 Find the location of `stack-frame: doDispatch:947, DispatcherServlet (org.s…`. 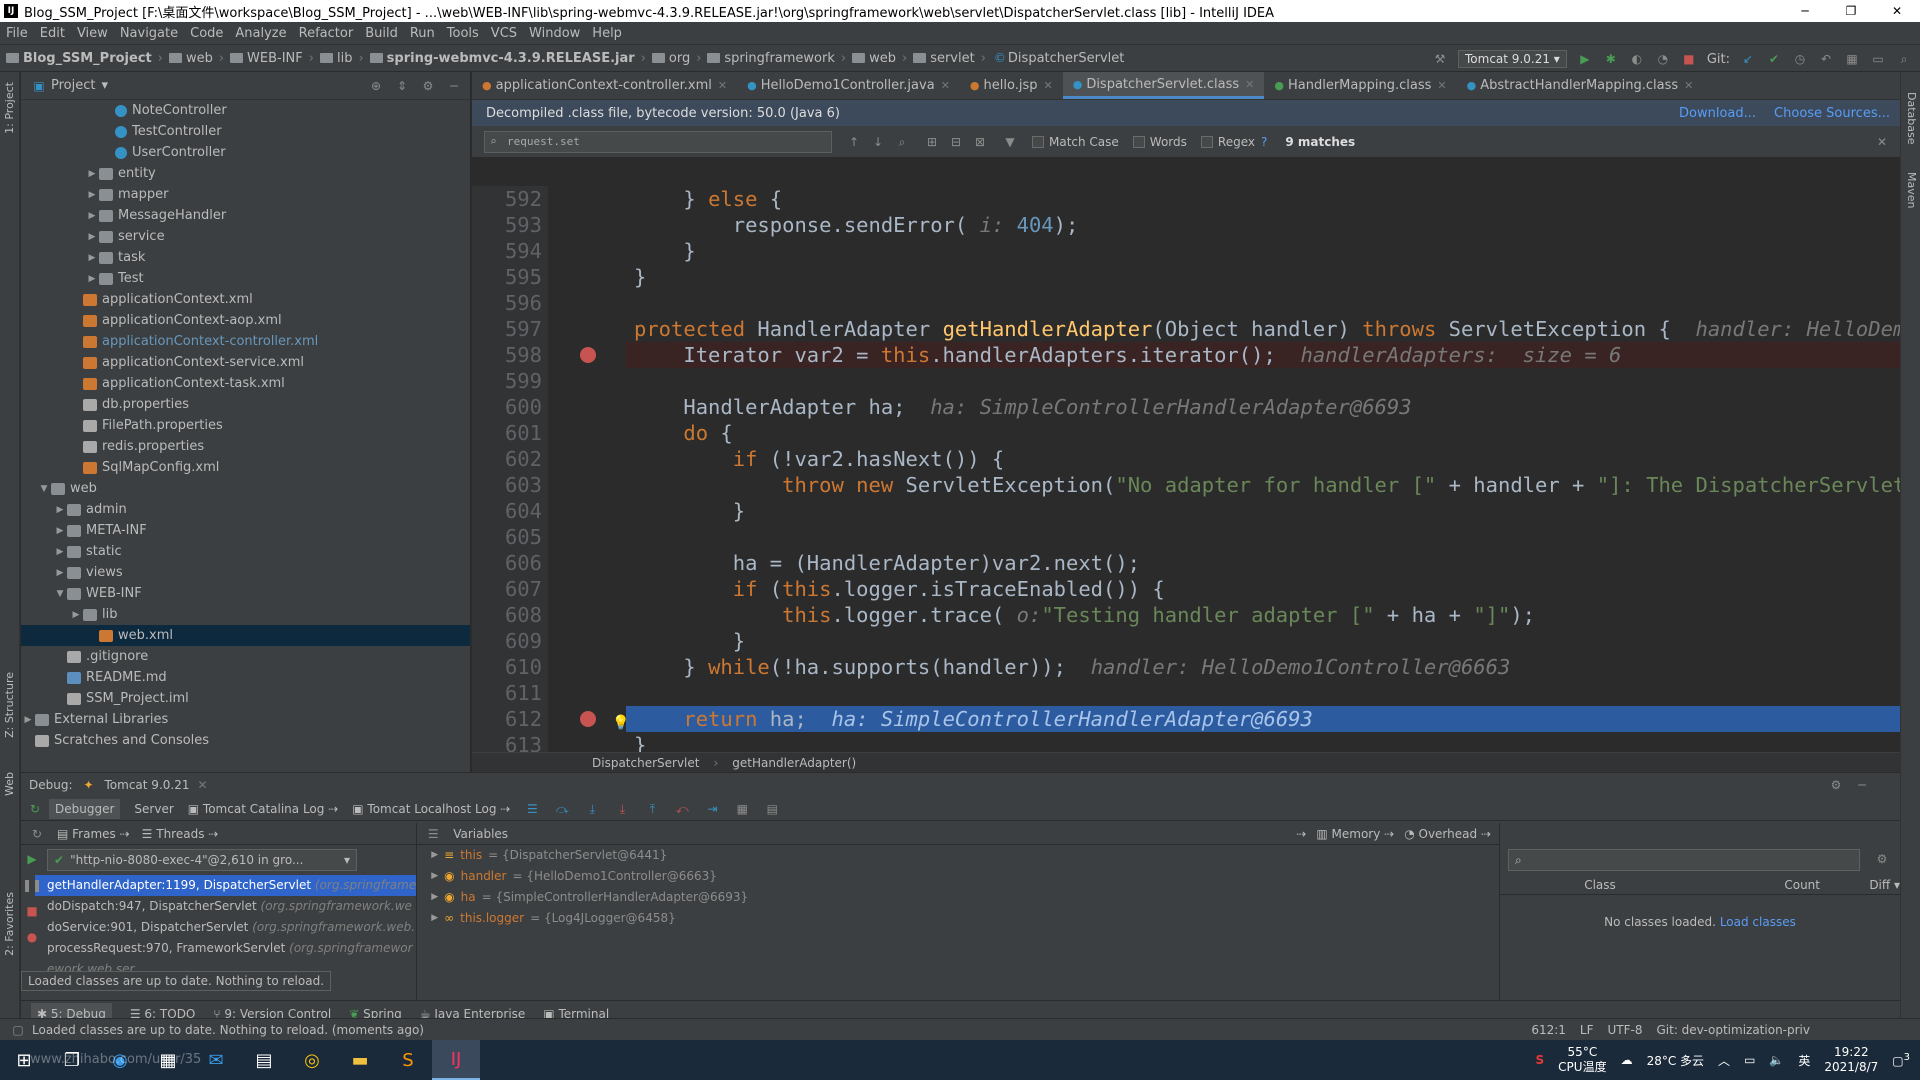

stack-frame: doDispatch:947, DispatcherServlet (org.s… is located at coordinates (225, 906).